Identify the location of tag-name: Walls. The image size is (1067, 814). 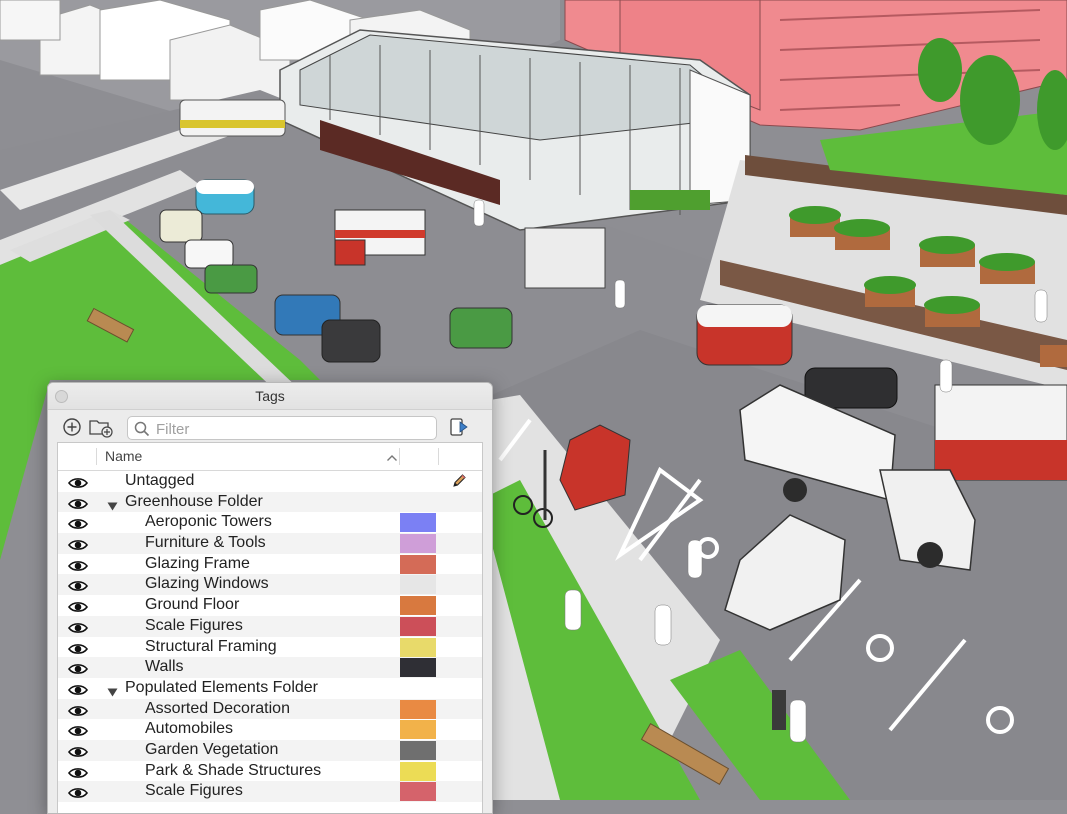
(164, 667).